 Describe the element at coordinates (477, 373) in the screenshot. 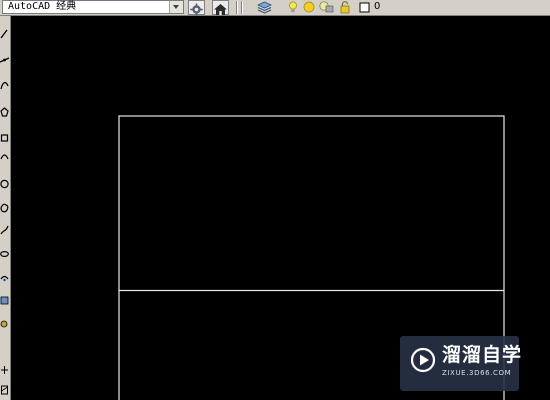

I see `watermark-url: ZIXUE.3D66.COM` at that location.